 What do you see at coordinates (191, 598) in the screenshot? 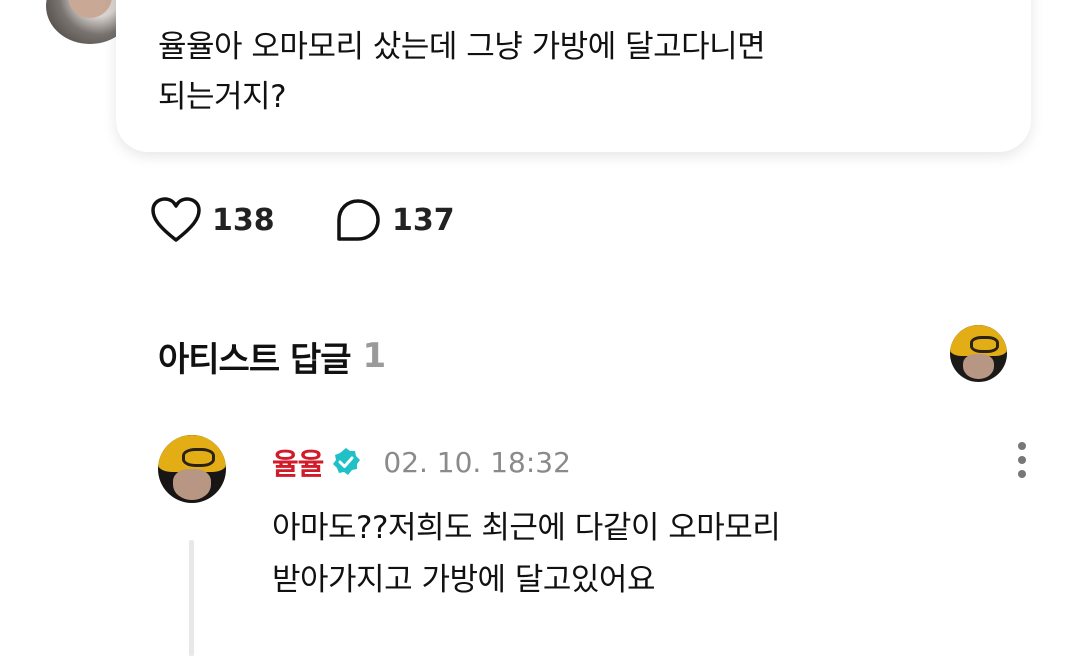
I see `reply-thread-line` at bounding box center [191, 598].